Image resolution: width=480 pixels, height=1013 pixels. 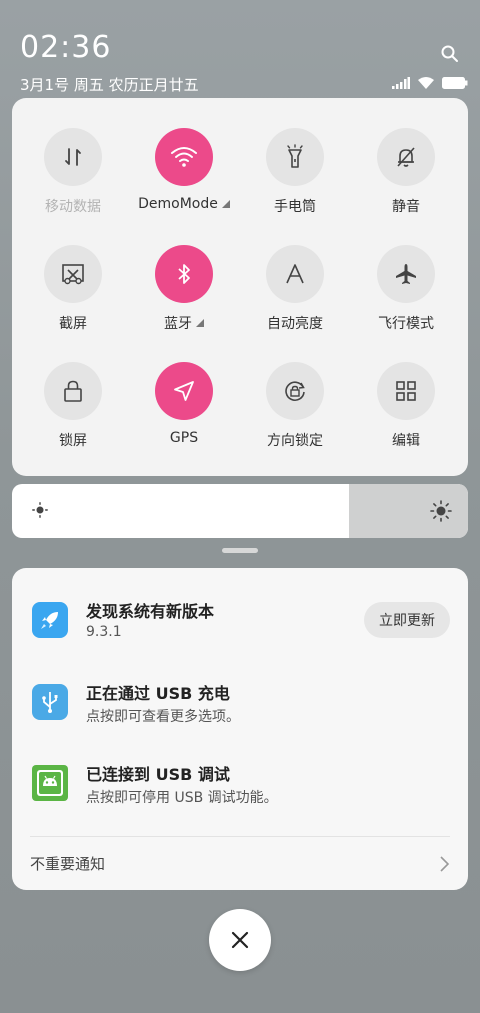 I want to click on tile-label: 飞行模式, so click(x=406, y=324).